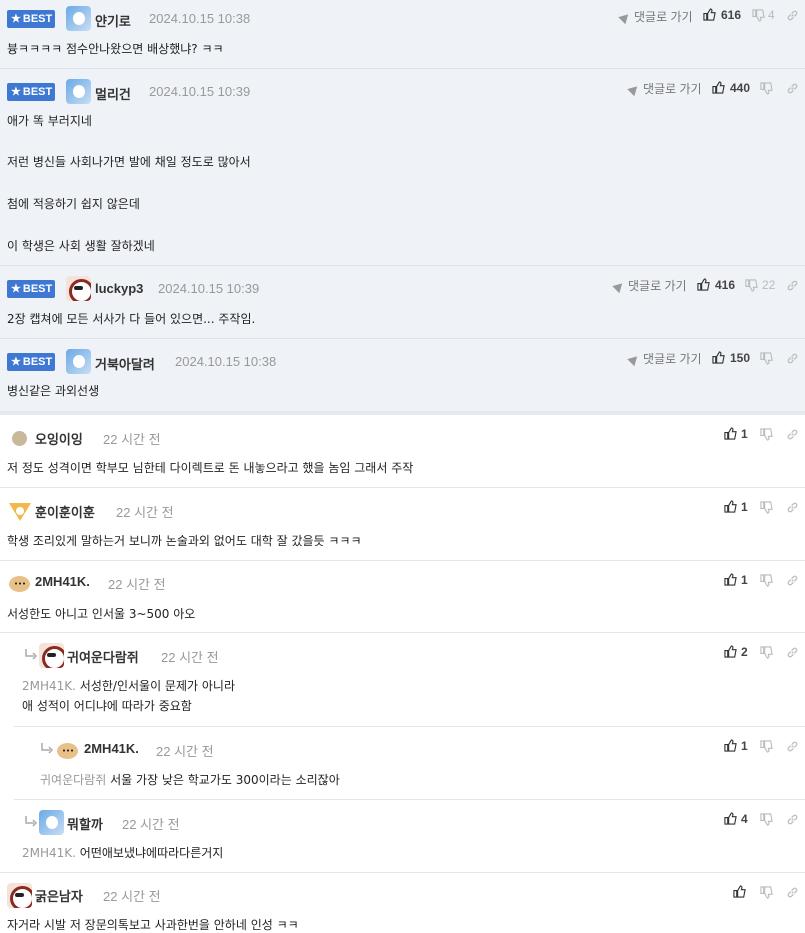 The image size is (805, 933). Describe the element at coordinates (85, 823) in the screenshot. I see `comment-author: 뭐할까` at that location.